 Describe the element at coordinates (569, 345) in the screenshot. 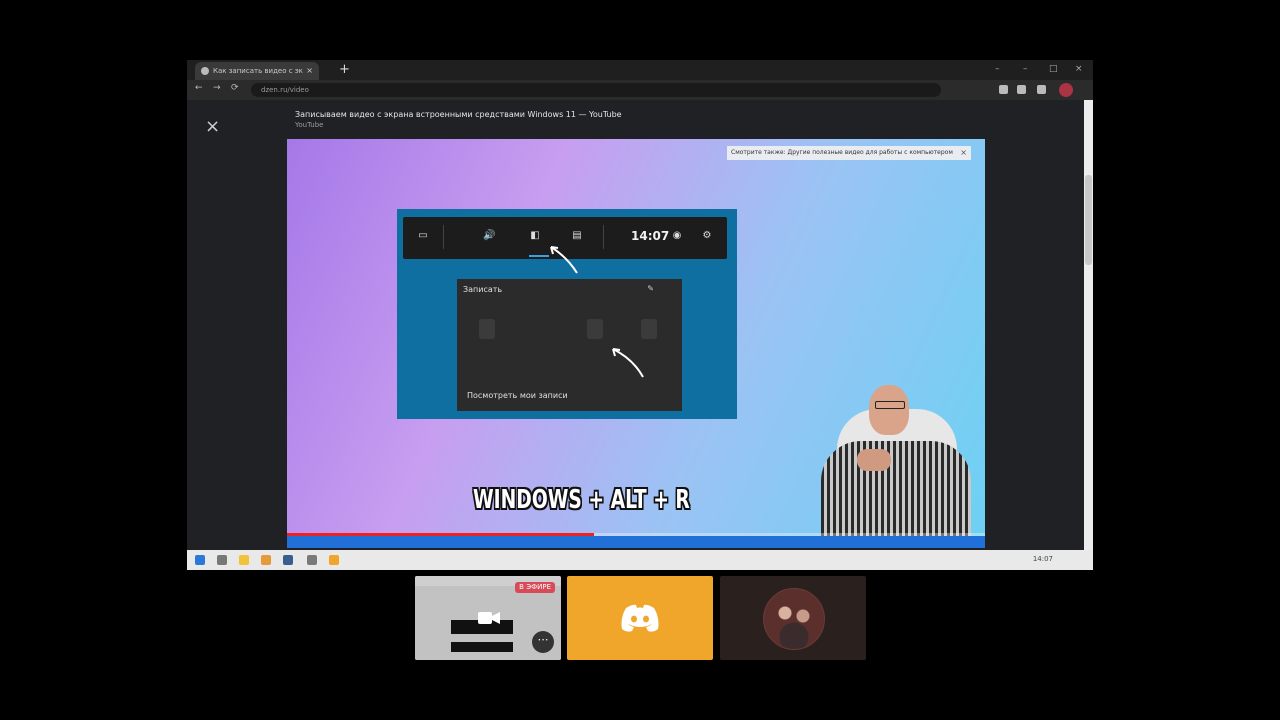

I see `capture-widget: Записать ✎ Посмотреть мои записи` at that location.